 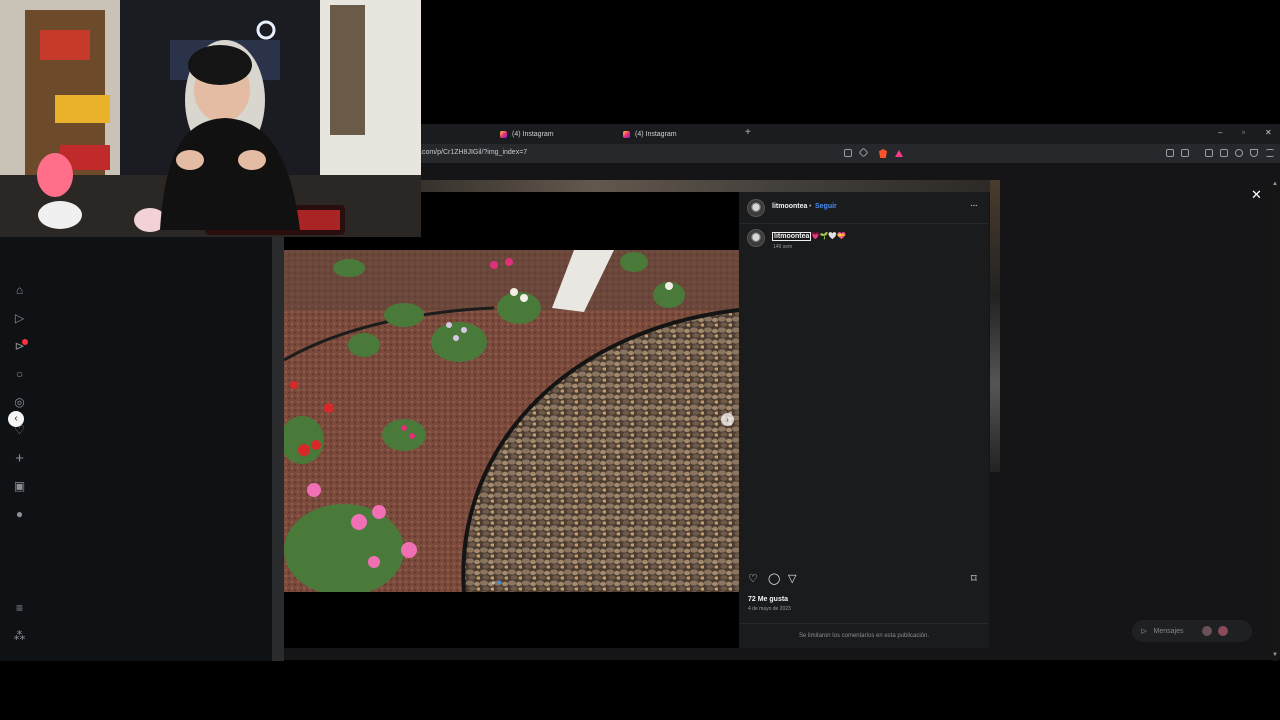 I want to click on webcam-overlay, so click(x=210, y=118).